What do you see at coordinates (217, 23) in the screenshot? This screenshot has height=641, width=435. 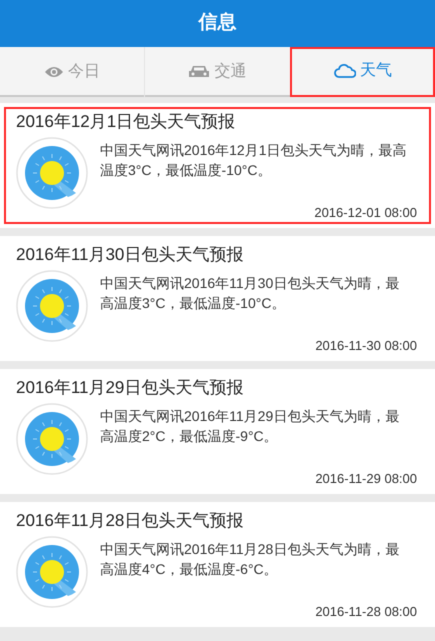 I see `header-title: 信息` at bounding box center [217, 23].